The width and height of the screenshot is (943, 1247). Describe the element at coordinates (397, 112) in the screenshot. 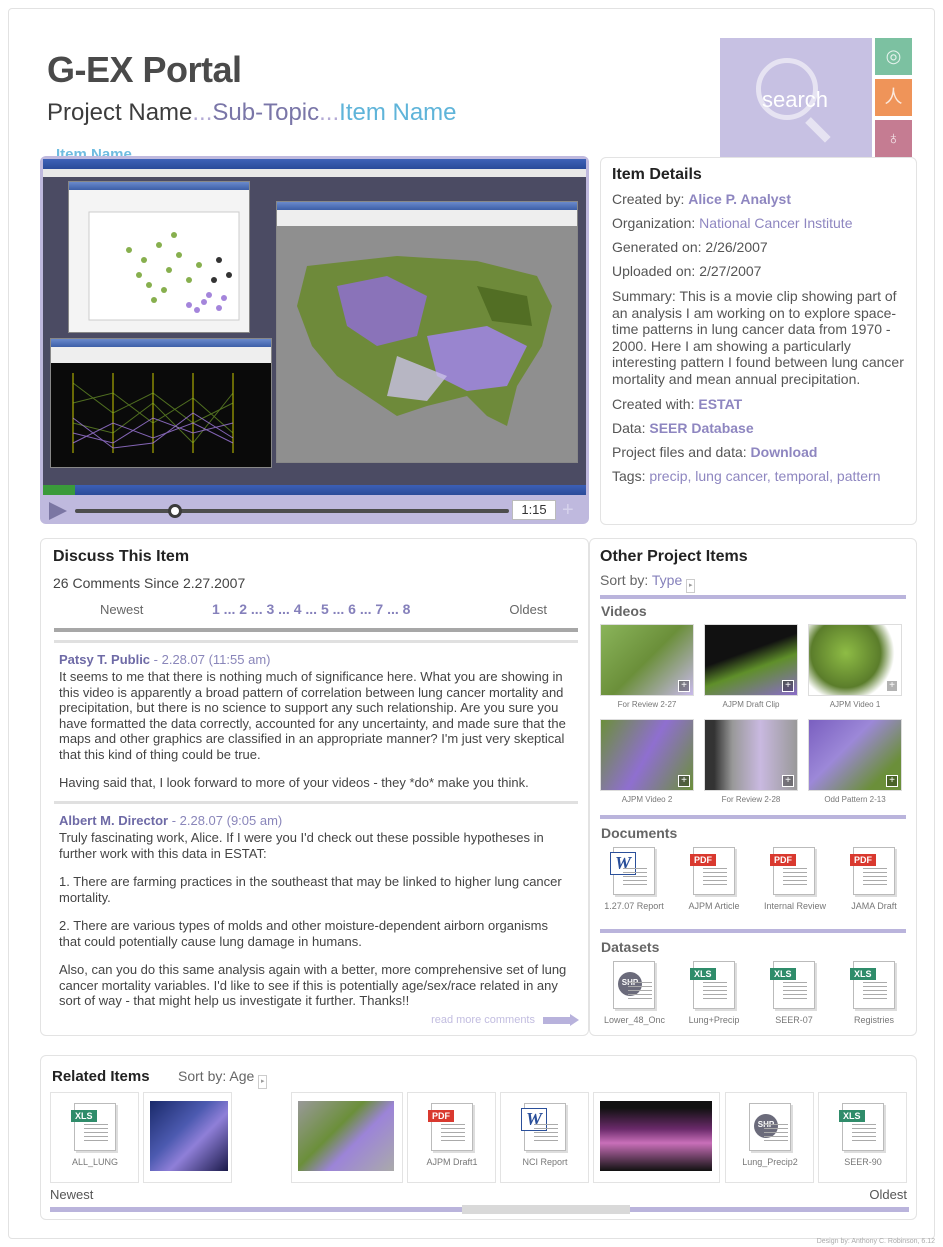

I see `breadcrumb-item: Item Name` at that location.